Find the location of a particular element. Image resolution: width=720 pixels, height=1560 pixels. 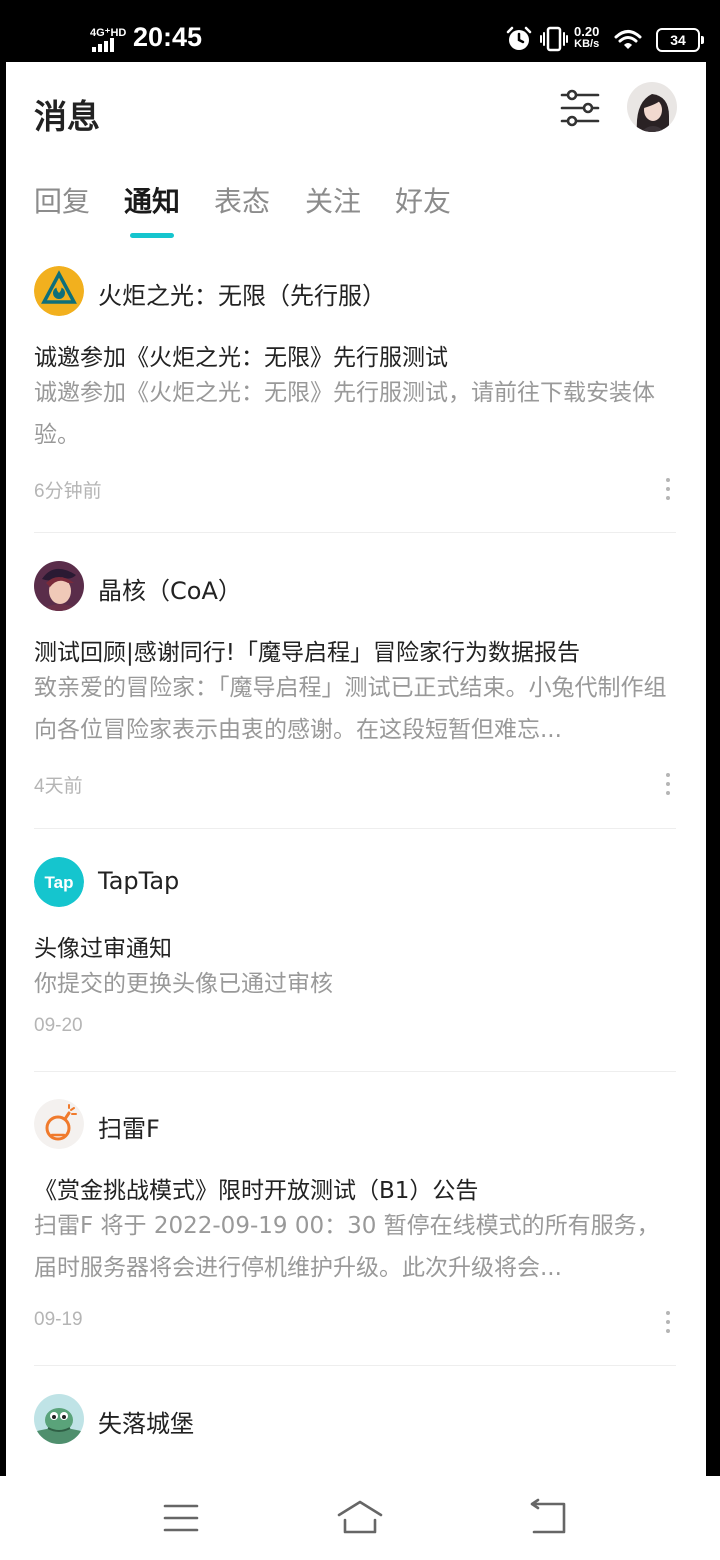

svg-text: Tap is located at coordinates (59, 882).